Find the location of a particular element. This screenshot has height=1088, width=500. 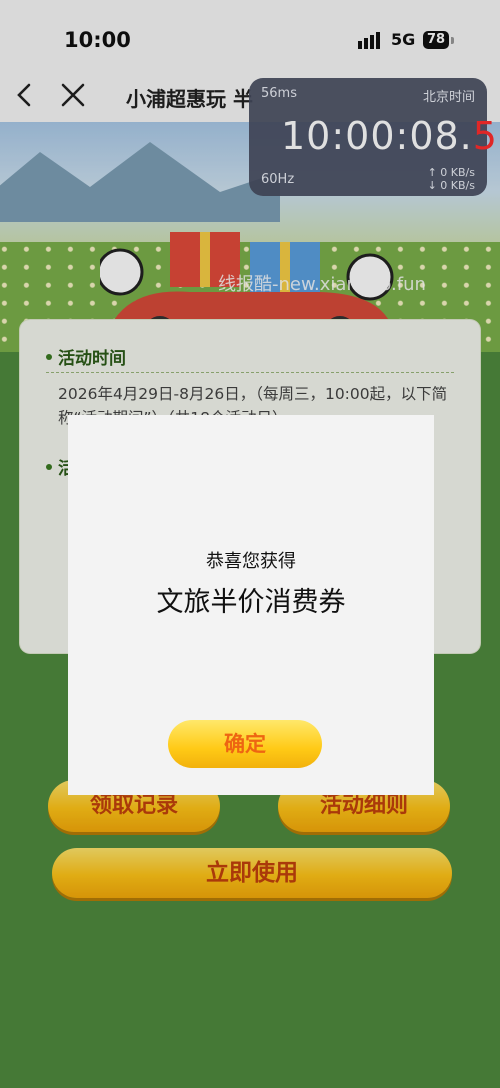

dialog-subtitle: 恭喜您获得 is located at coordinates (251, 561).